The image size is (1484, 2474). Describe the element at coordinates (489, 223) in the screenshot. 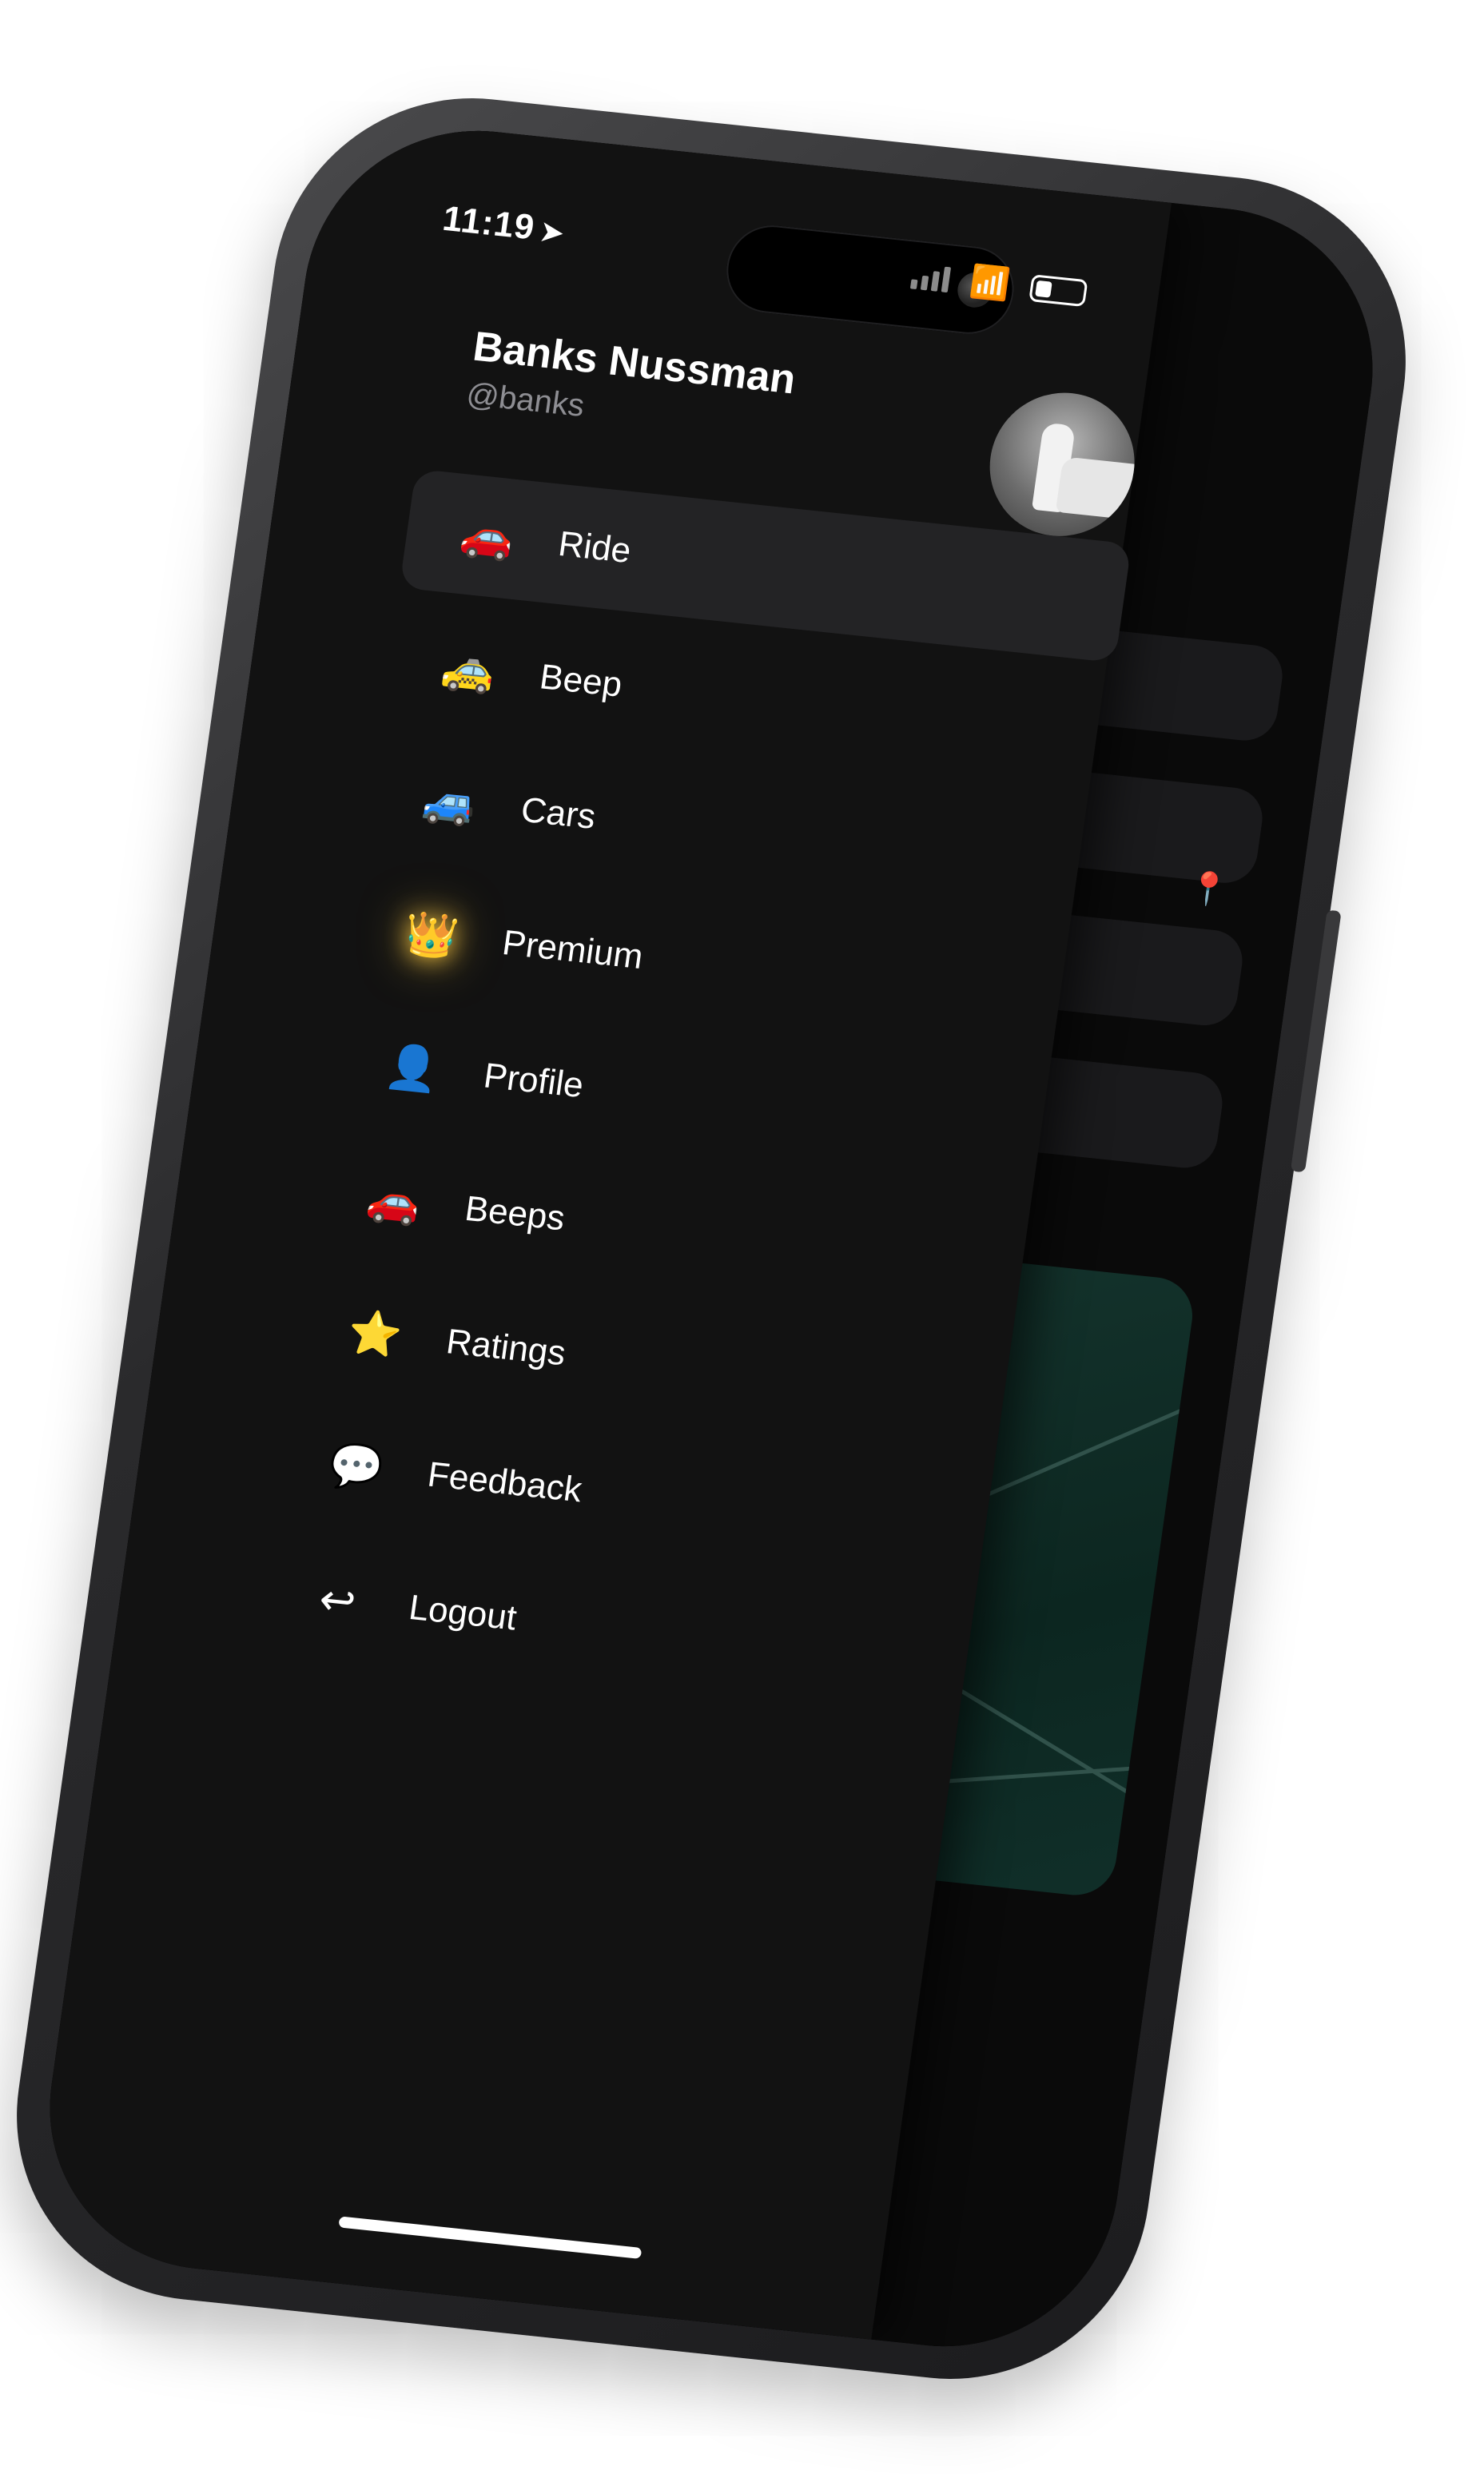

I see `time-text: 11:19` at that location.